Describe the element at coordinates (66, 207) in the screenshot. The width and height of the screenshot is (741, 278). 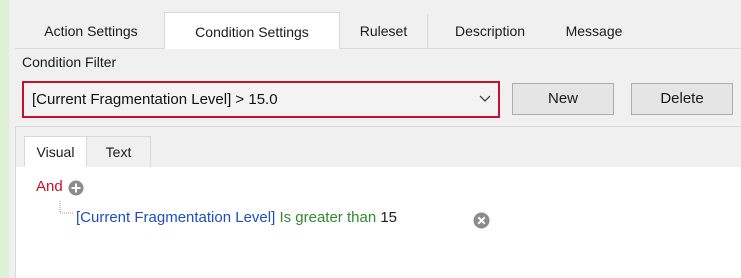
I see `tree-connector` at that location.